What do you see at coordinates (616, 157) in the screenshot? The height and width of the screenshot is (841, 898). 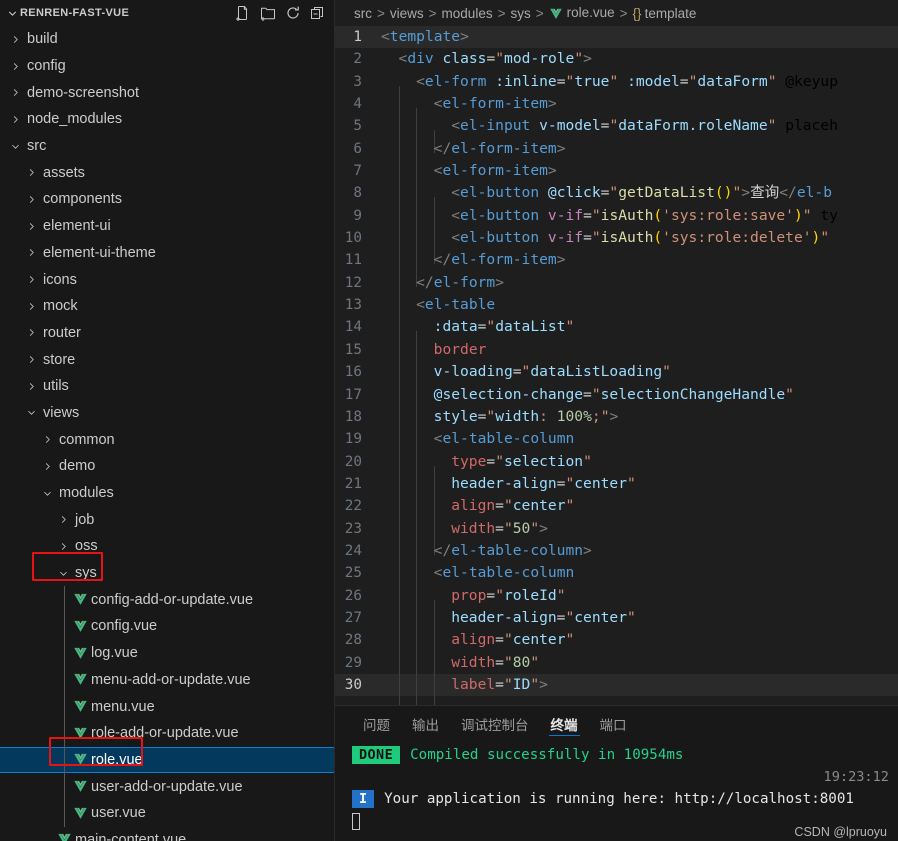 I see `code-line: 6 </el-form-item>` at bounding box center [616, 157].